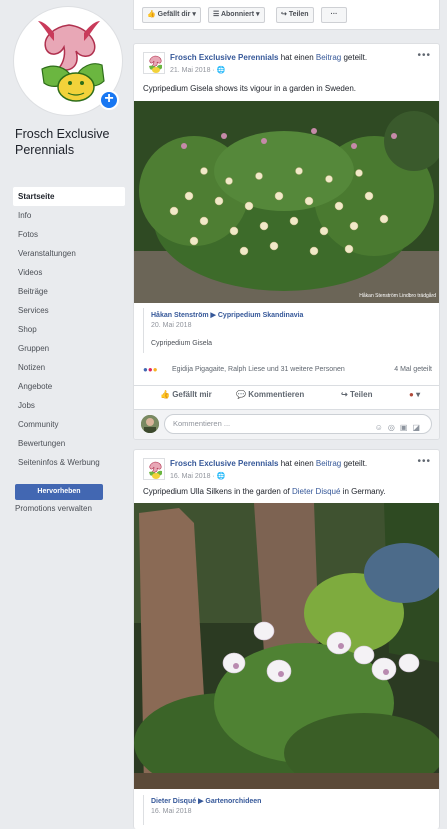  Describe the element at coordinates (69, 272) in the screenshot. I see `nav-item-videos: Videos` at that location.